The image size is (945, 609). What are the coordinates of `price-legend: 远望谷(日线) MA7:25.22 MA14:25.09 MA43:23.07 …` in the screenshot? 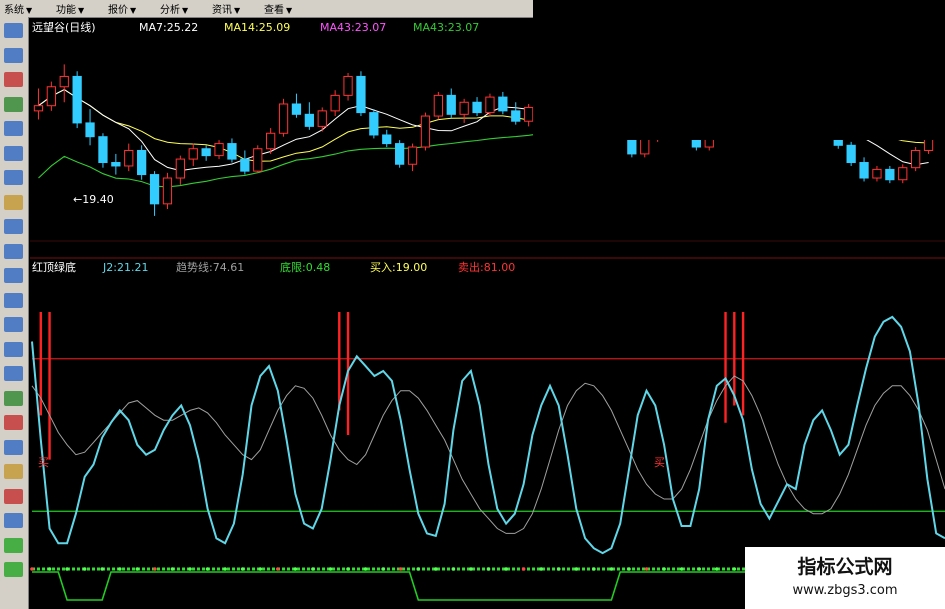 It's located at (255, 27).